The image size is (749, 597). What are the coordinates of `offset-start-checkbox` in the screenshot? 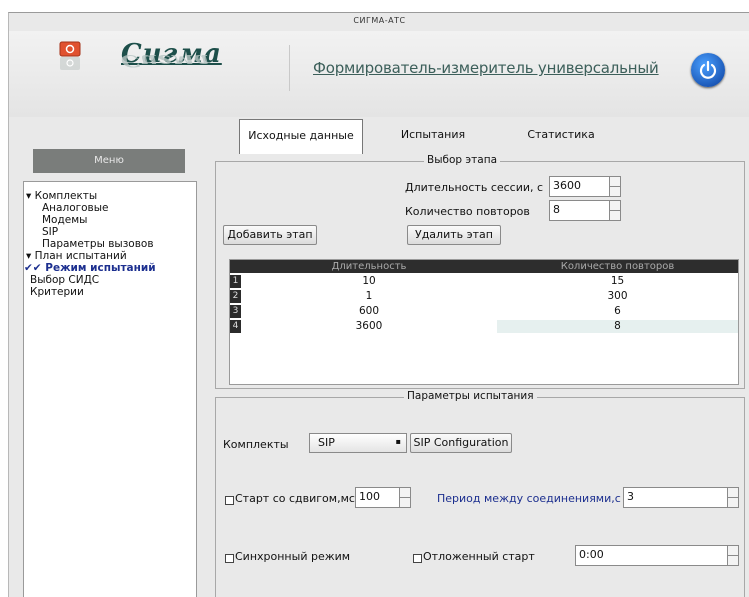 It's located at (229, 500).